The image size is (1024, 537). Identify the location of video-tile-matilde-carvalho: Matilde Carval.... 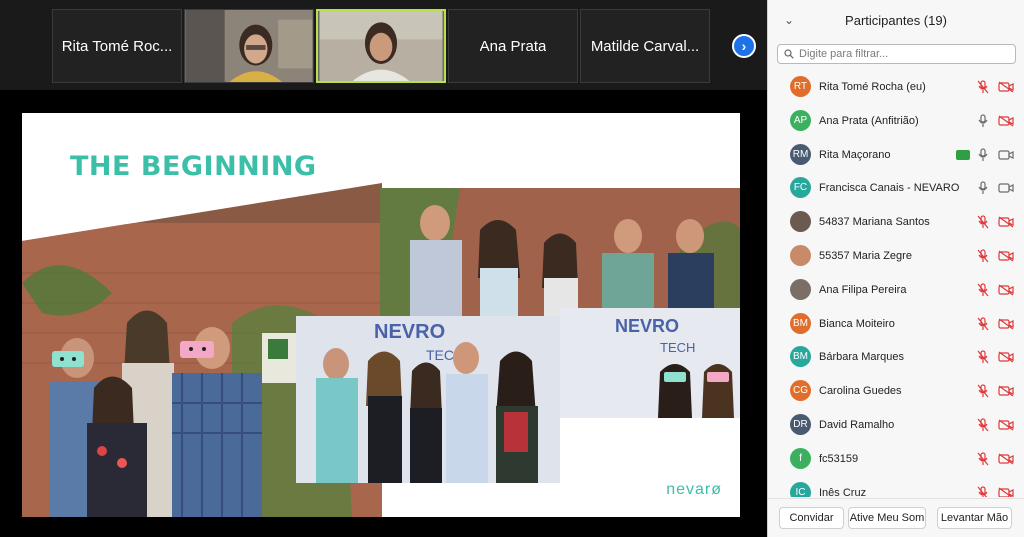
(645, 46).